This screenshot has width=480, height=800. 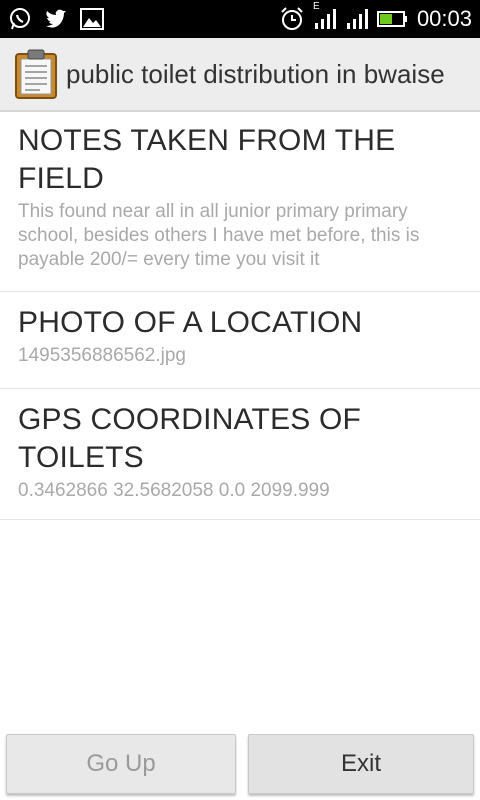 What do you see at coordinates (36, 74) in the screenshot?
I see `clipboard-icon` at bounding box center [36, 74].